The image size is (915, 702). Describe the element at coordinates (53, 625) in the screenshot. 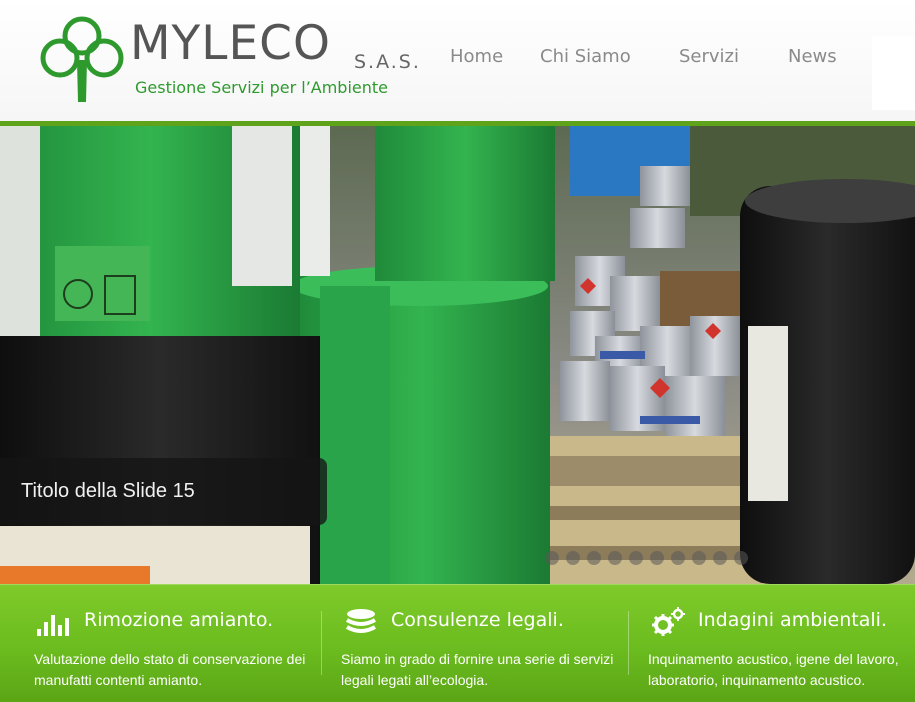

I see `bar-chart-icon` at that location.